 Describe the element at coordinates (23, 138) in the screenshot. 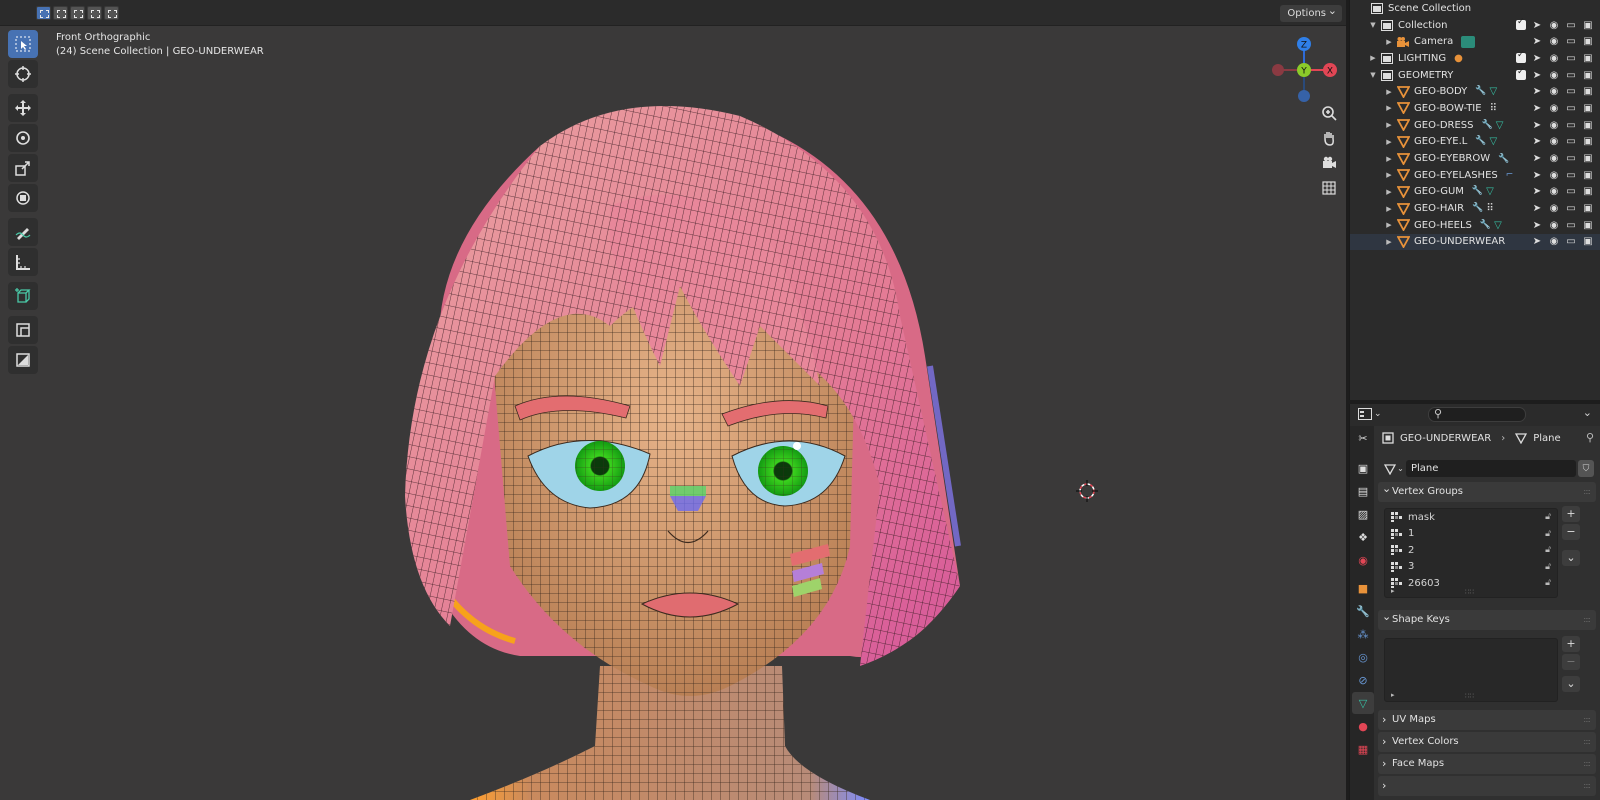

I see `rotate-tool-button` at that location.